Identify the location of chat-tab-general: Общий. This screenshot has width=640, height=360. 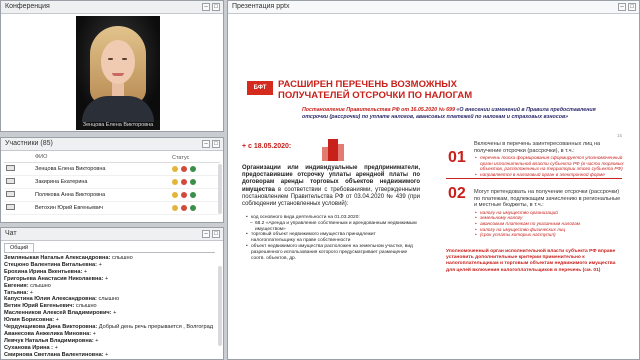
(19, 247).